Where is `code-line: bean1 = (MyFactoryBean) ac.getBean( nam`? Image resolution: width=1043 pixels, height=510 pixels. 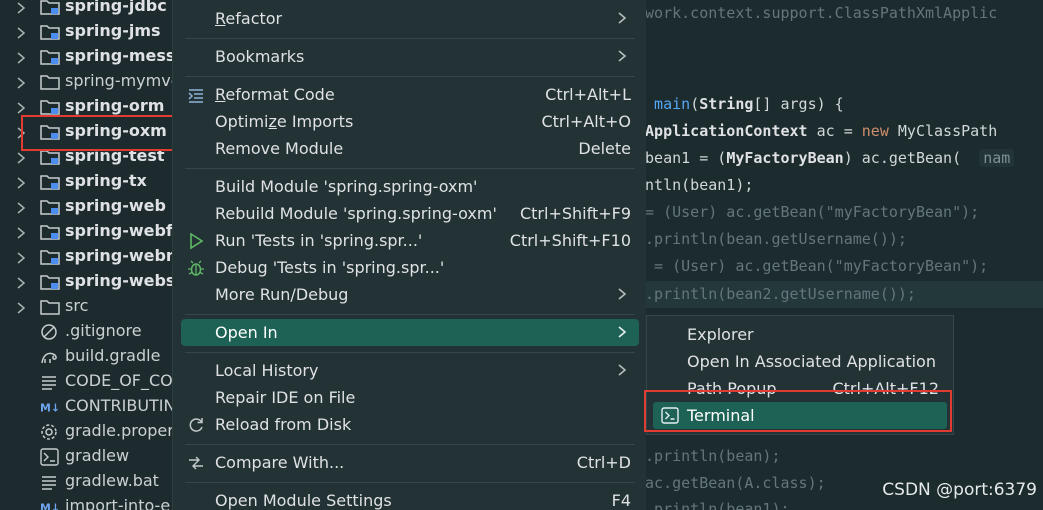
code-line: bean1 = (MyFactoryBean) ac.getBean( nam is located at coordinates (839, 158).